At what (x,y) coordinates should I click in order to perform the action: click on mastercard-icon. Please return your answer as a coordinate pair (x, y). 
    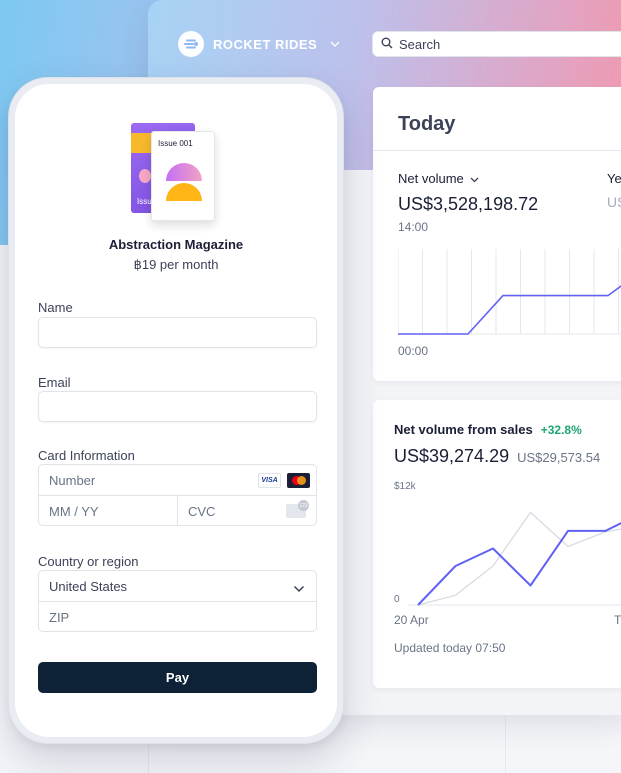
    Looking at the image, I should click on (298, 480).